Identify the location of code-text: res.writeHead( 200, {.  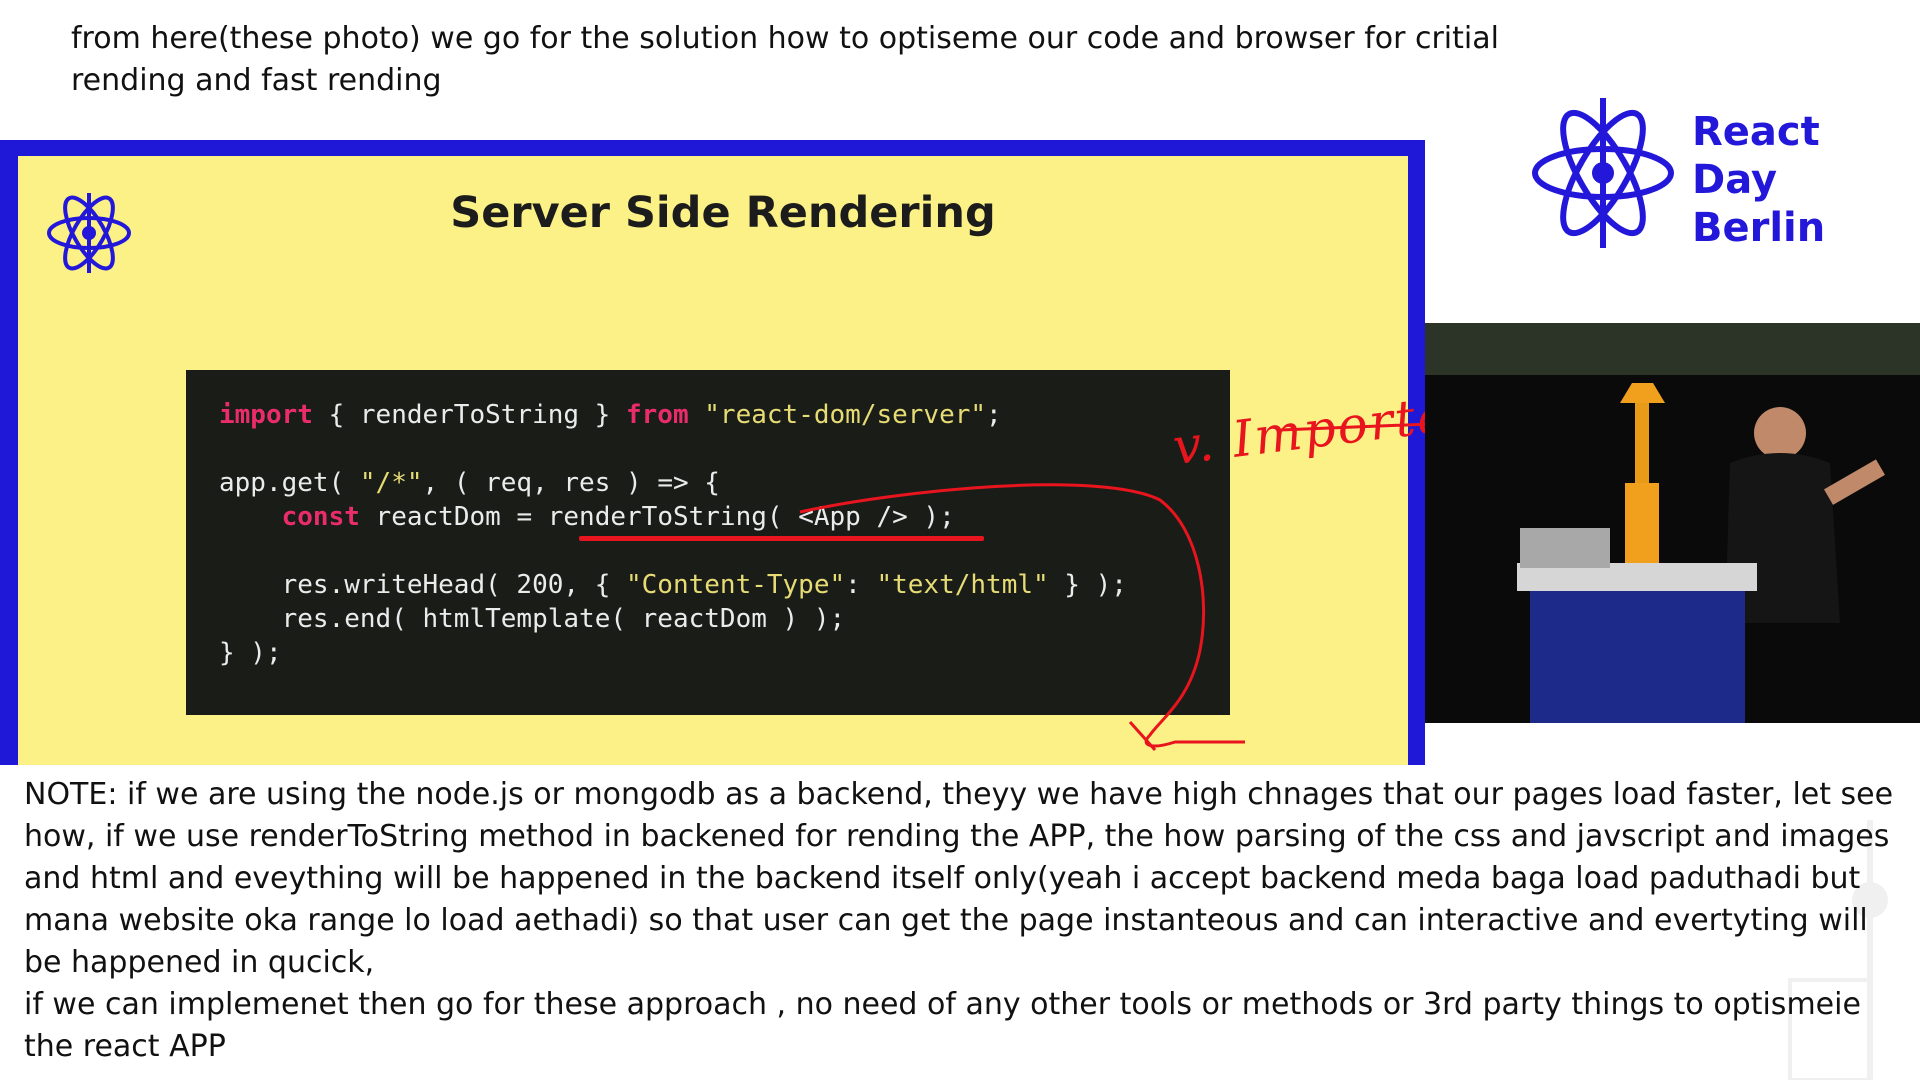
(453, 585).